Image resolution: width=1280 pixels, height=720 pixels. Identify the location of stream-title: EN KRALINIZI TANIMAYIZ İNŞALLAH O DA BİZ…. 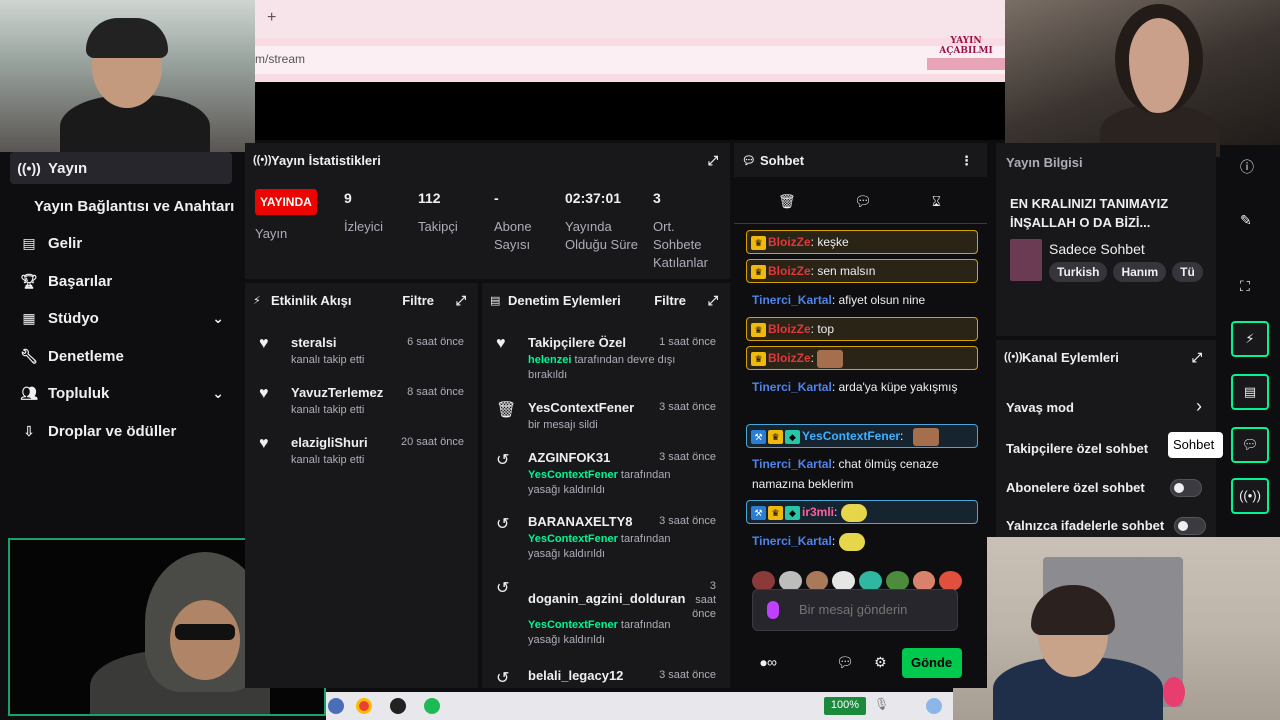
(1089, 213).